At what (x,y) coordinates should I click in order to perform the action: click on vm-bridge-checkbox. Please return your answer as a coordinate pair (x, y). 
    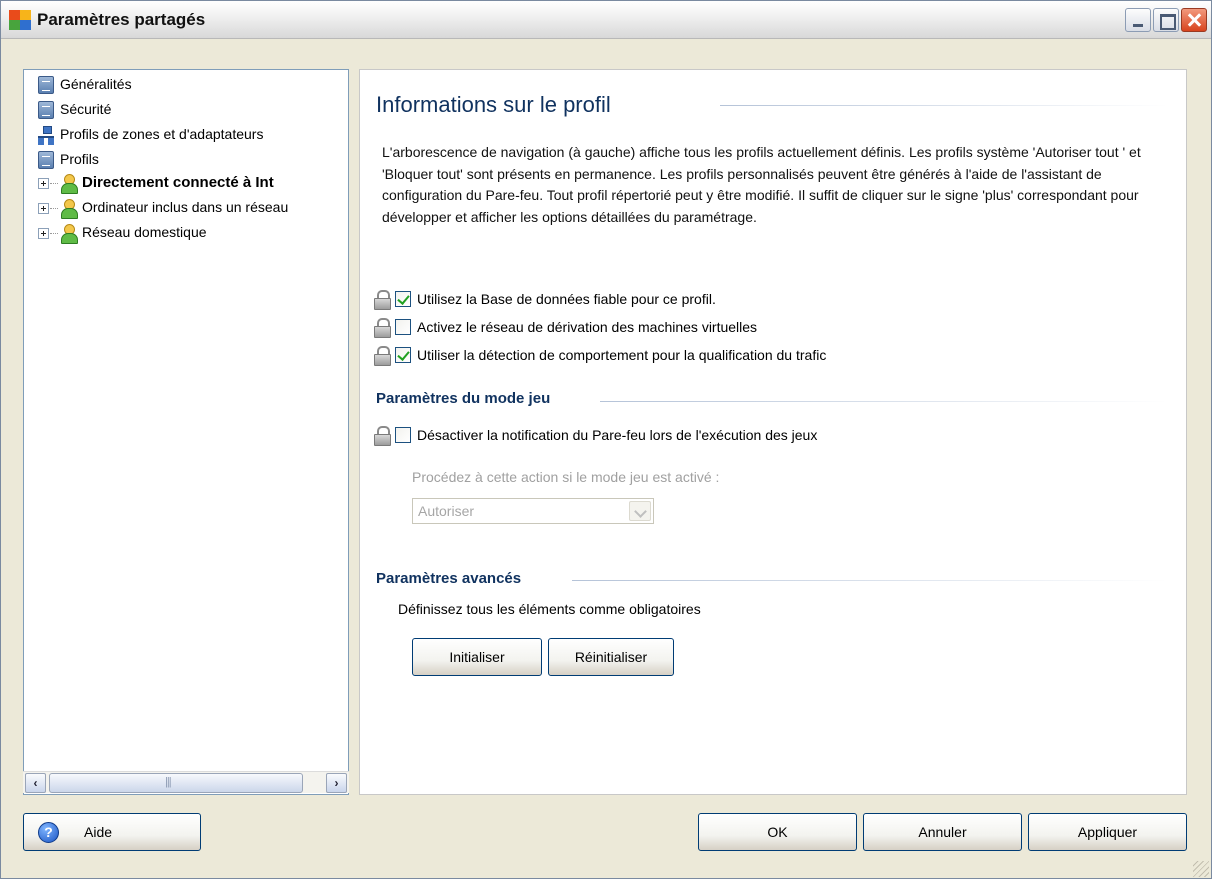
    Looking at the image, I should click on (403, 327).